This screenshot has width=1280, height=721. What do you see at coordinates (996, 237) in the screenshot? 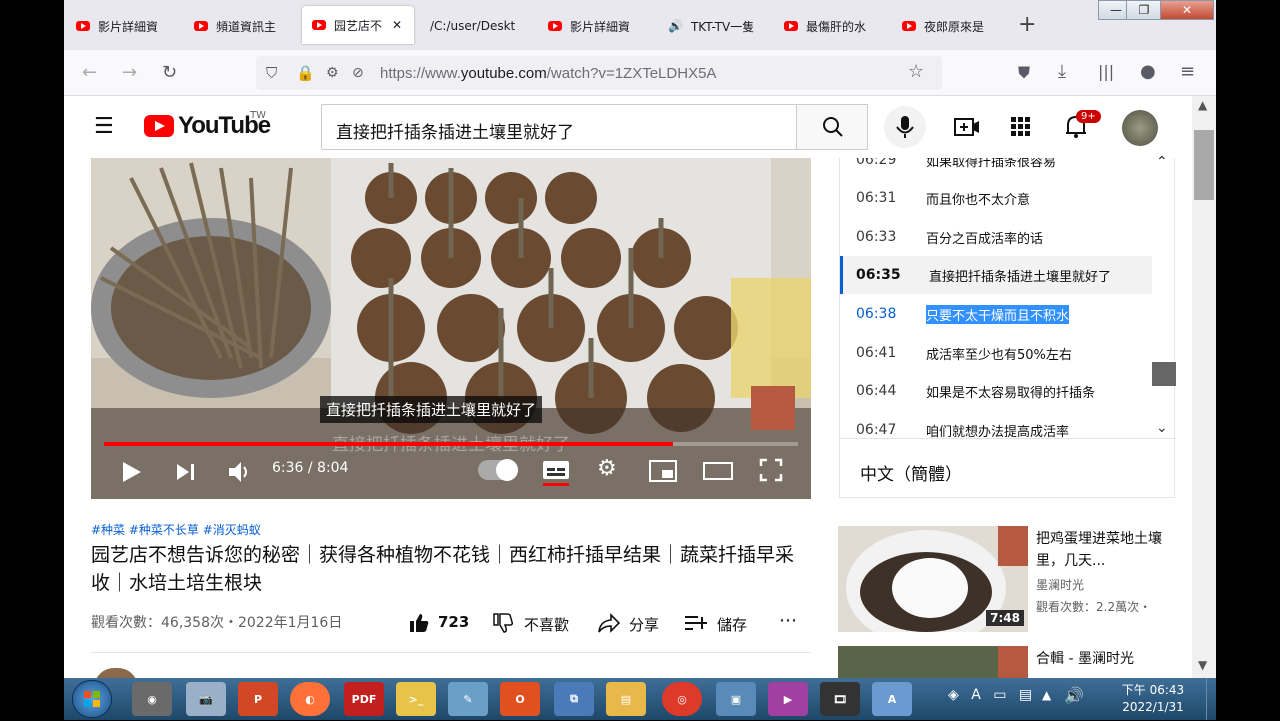
I see `transcript-item: 06:33 百分之百成活率的话` at bounding box center [996, 237].